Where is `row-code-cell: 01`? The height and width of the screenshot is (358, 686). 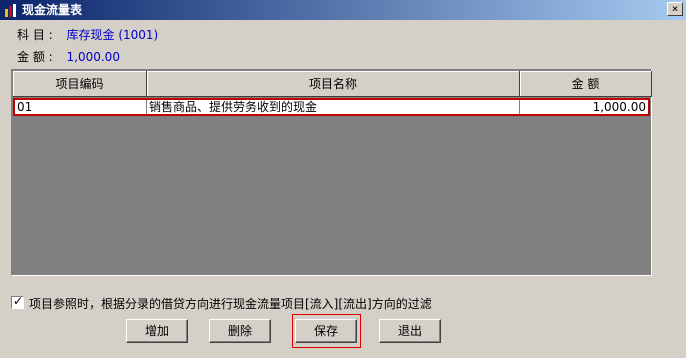 row-code-cell: 01 is located at coordinates (81, 107).